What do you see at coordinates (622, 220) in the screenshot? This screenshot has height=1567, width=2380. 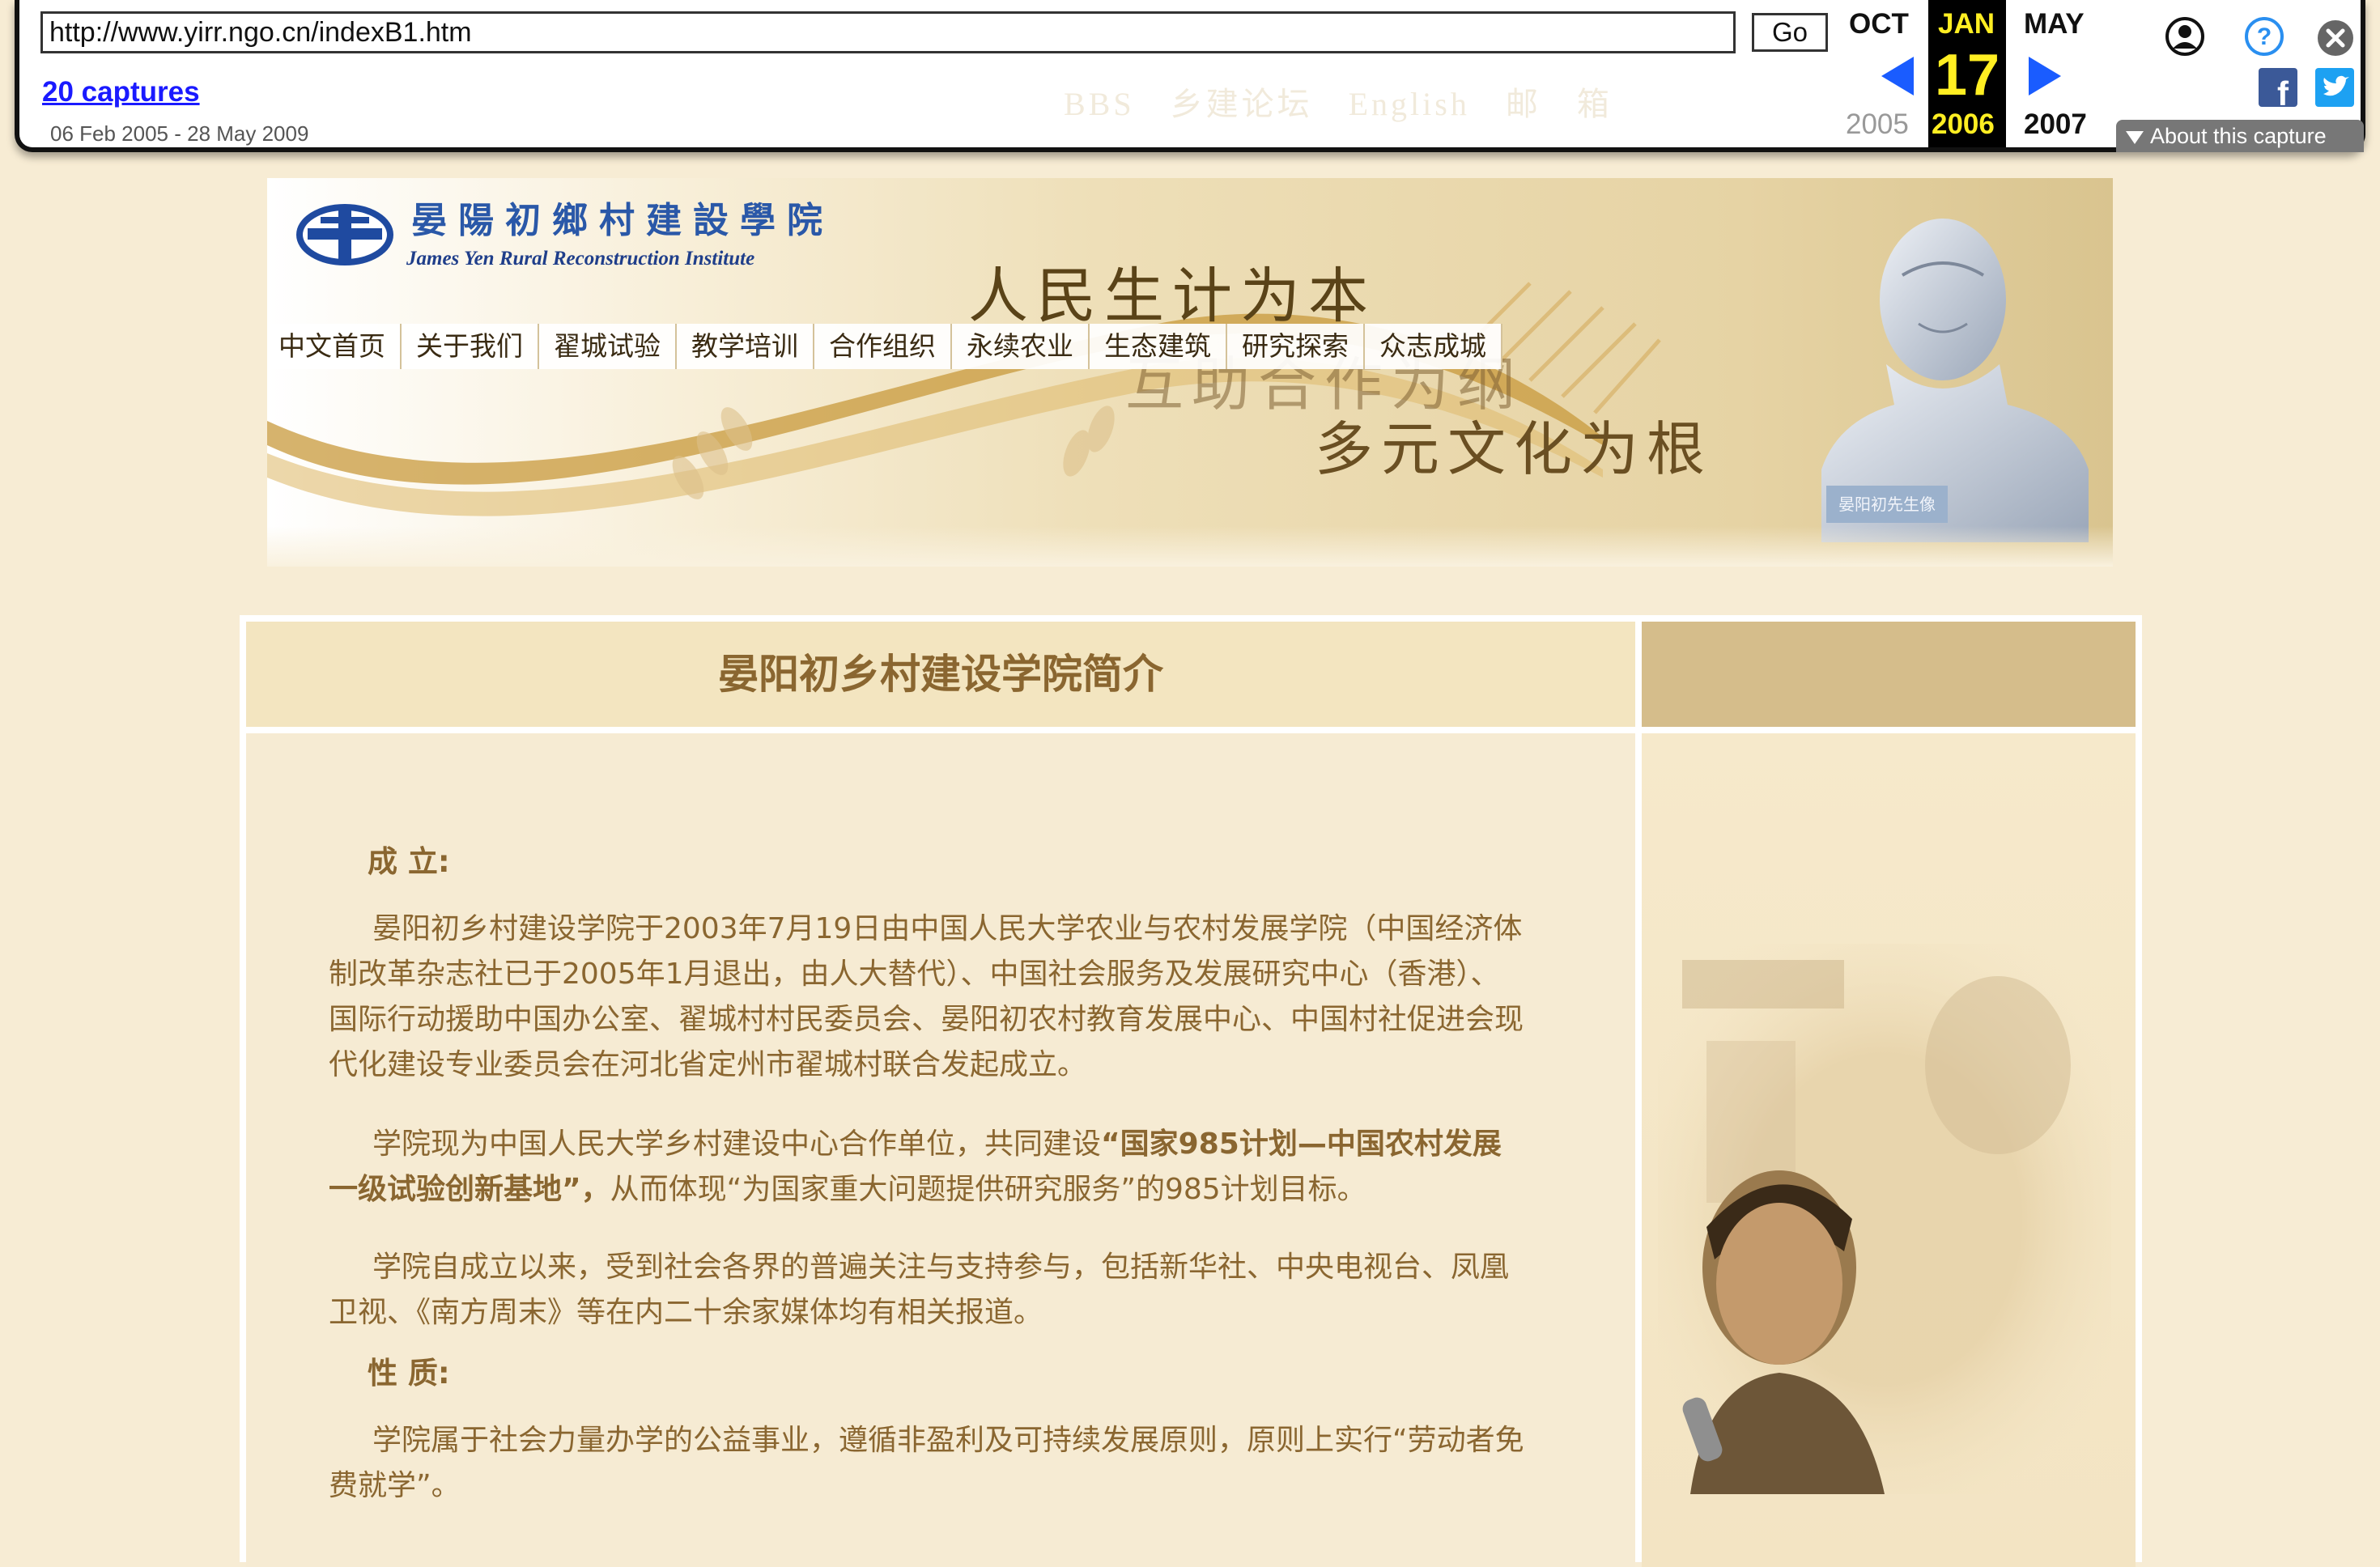 I see `institute-name-chinese: 晏陽初鄉村建設學院` at bounding box center [622, 220].